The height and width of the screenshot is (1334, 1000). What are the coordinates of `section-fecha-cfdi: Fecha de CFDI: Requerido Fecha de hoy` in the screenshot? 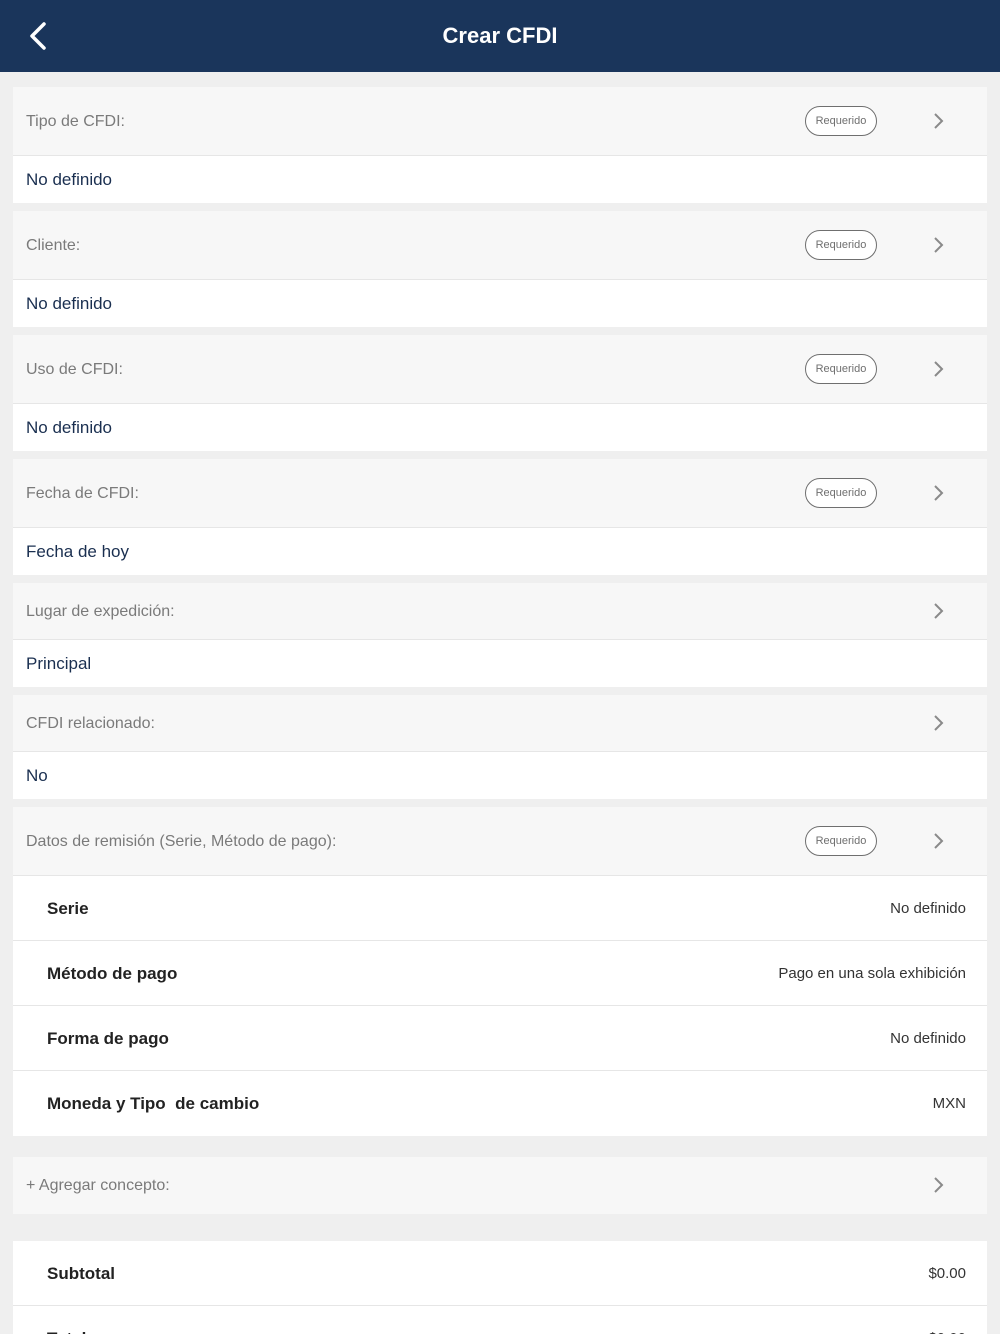 It's located at (500, 517).